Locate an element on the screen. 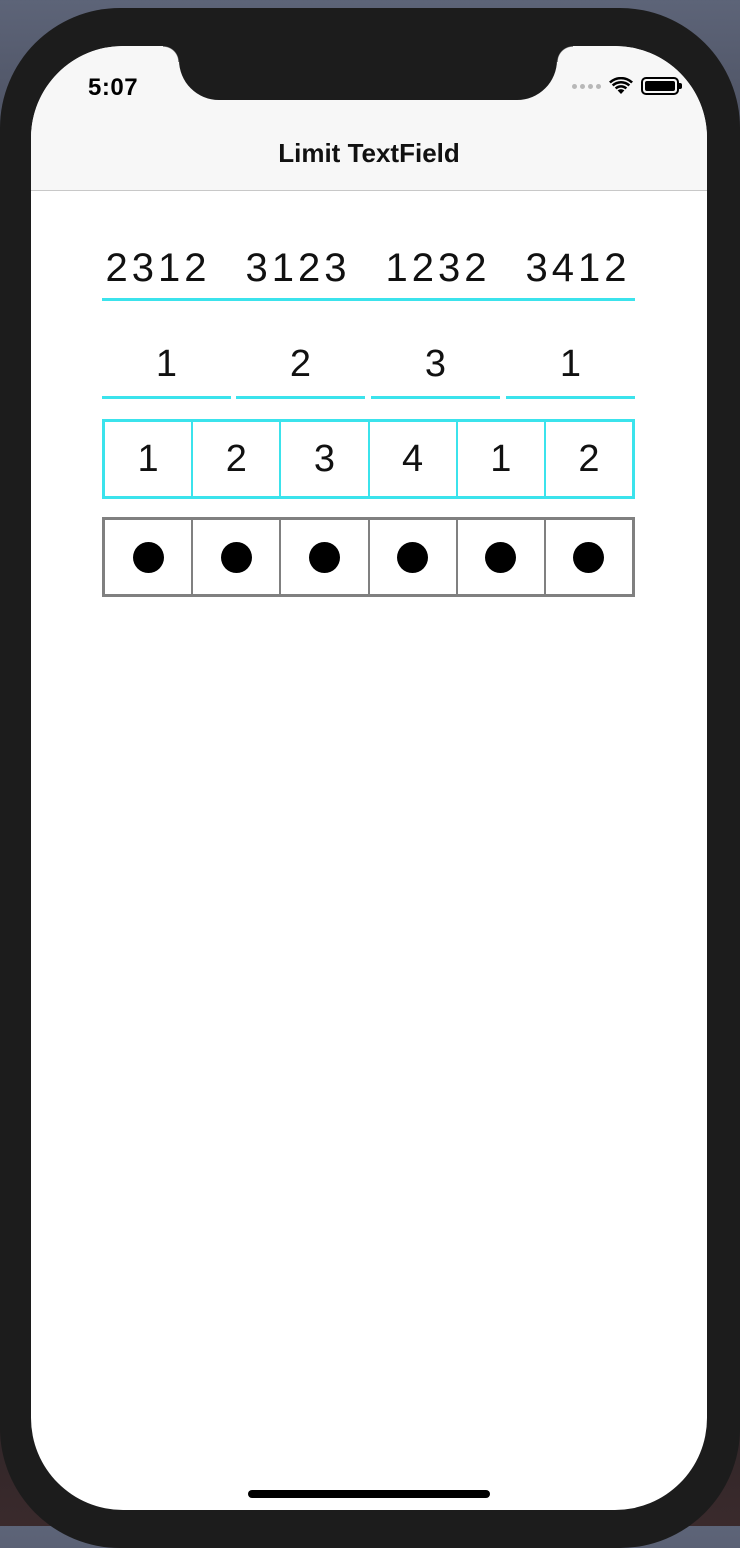 Image resolution: width=740 pixels, height=1548 pixels. home-indicator is located at coordinates (369, 1494).